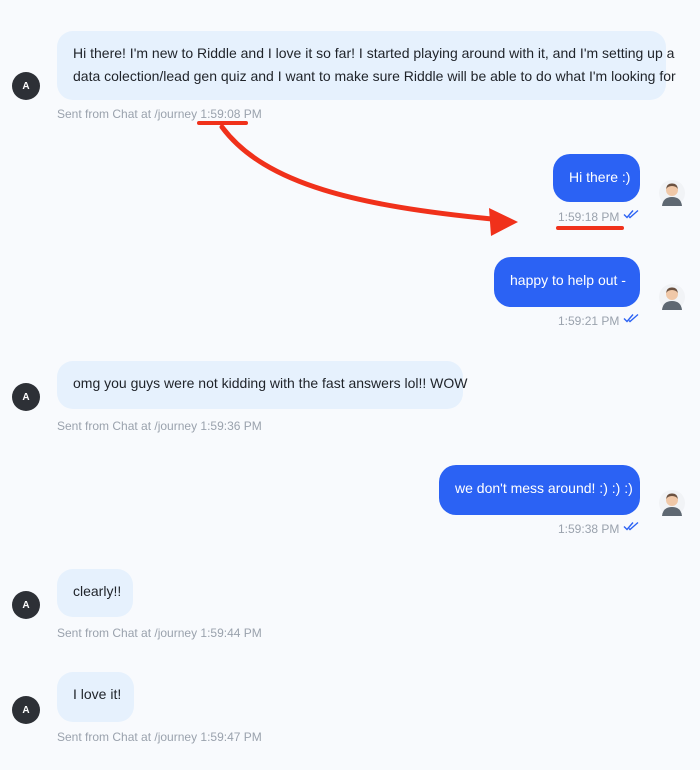 This screenshot has width=700, height=770. Describe the element at coordinates (596, 178) in the screenshot. I see `message-bubble: Hi there :)` at that location.